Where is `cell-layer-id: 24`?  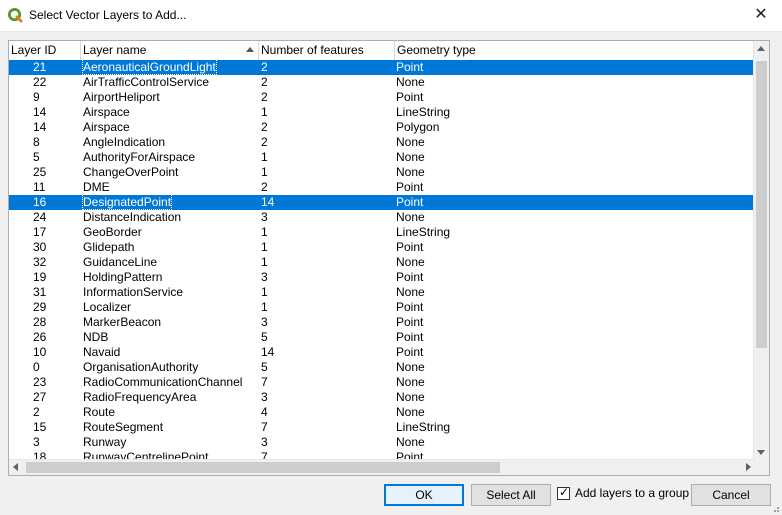 cell-layer-id: 24 is located at coordinates (40, 217).